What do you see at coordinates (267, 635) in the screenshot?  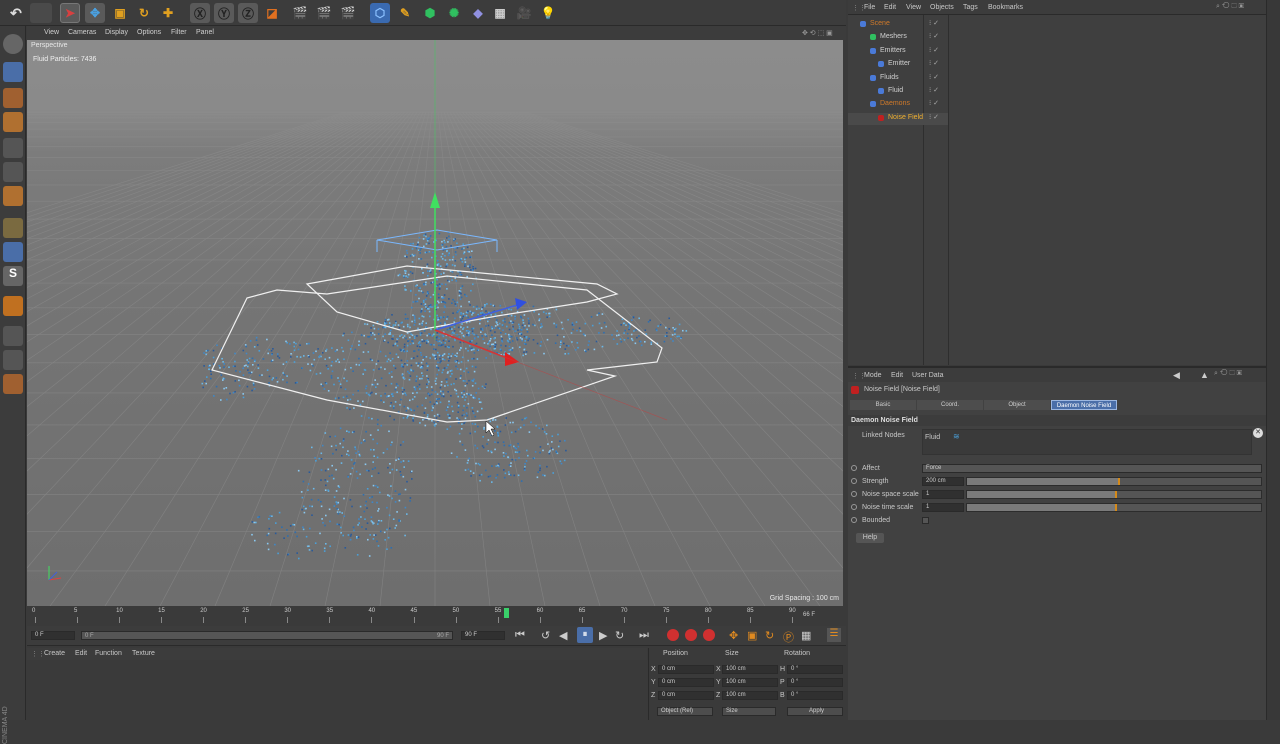 I see `frame-range-slider: 0 F 90 F` at bounding box center [267, 635].